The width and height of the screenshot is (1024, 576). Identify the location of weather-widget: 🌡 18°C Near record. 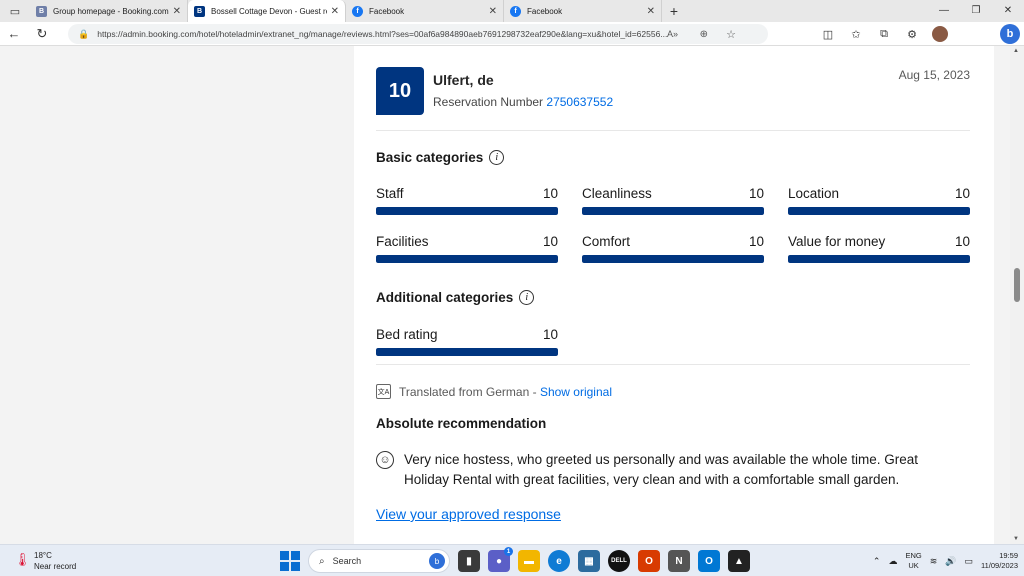
(45, 561).